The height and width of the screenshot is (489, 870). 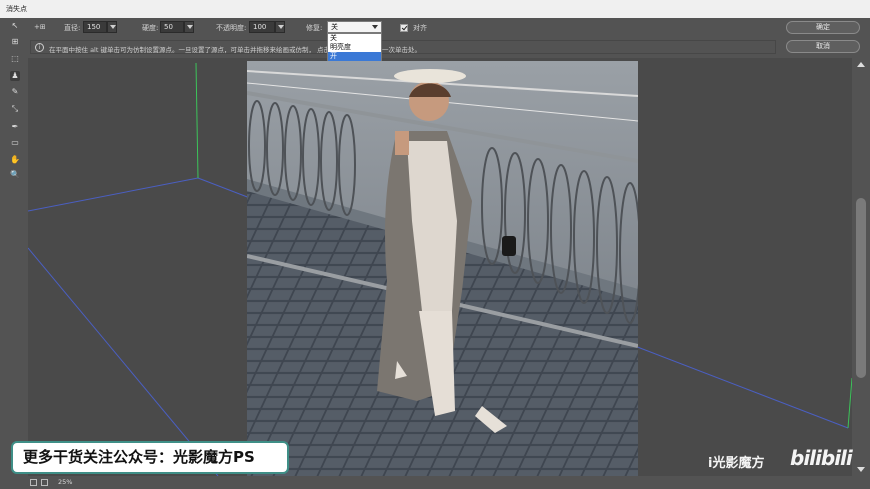 I want to click on align-checkbox, so click(x=404, y=28).